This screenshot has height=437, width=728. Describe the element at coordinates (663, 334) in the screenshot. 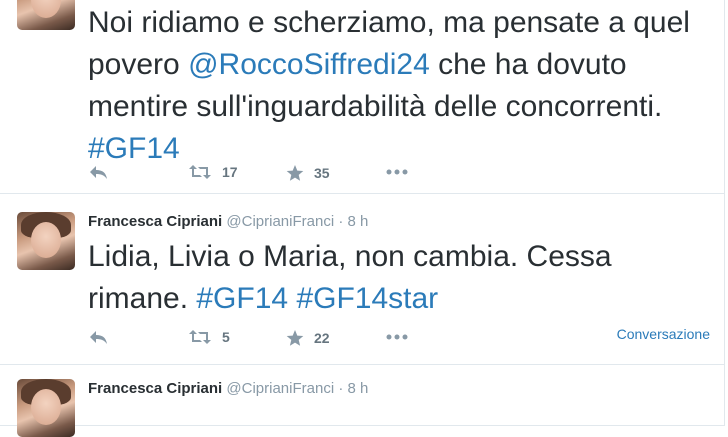

I see `conversation-link: Conversazione` at that location.